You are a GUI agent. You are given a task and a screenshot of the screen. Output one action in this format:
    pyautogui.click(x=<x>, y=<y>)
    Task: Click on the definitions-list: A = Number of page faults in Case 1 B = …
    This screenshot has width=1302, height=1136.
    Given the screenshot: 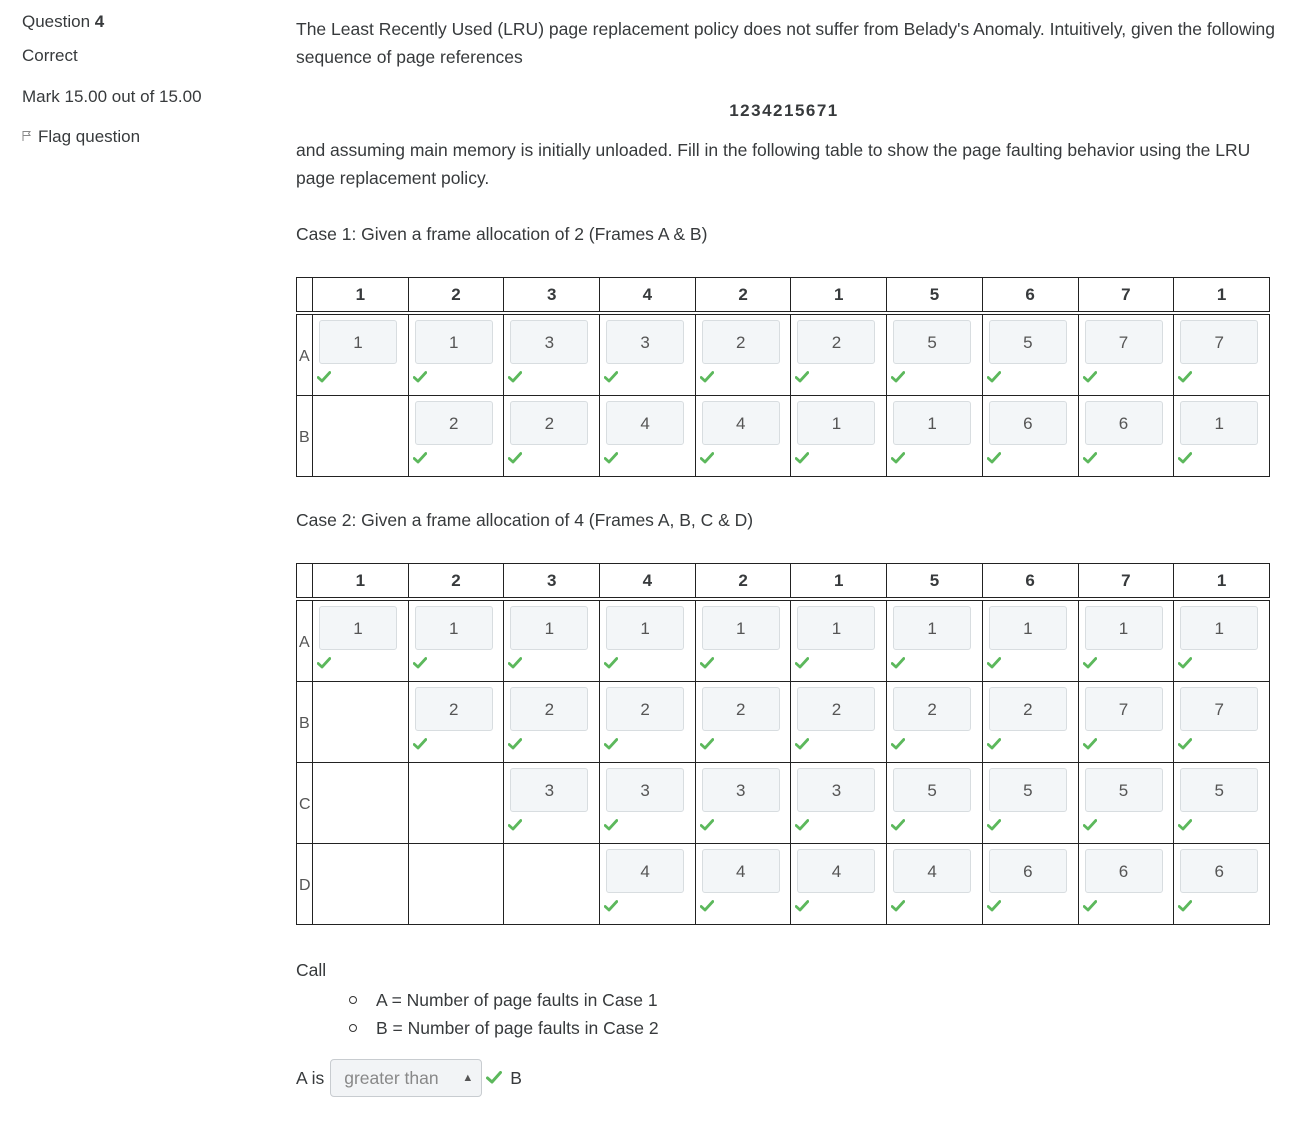 What is the action you would take?
    pyautogui.click(x=503, y=1014)
    